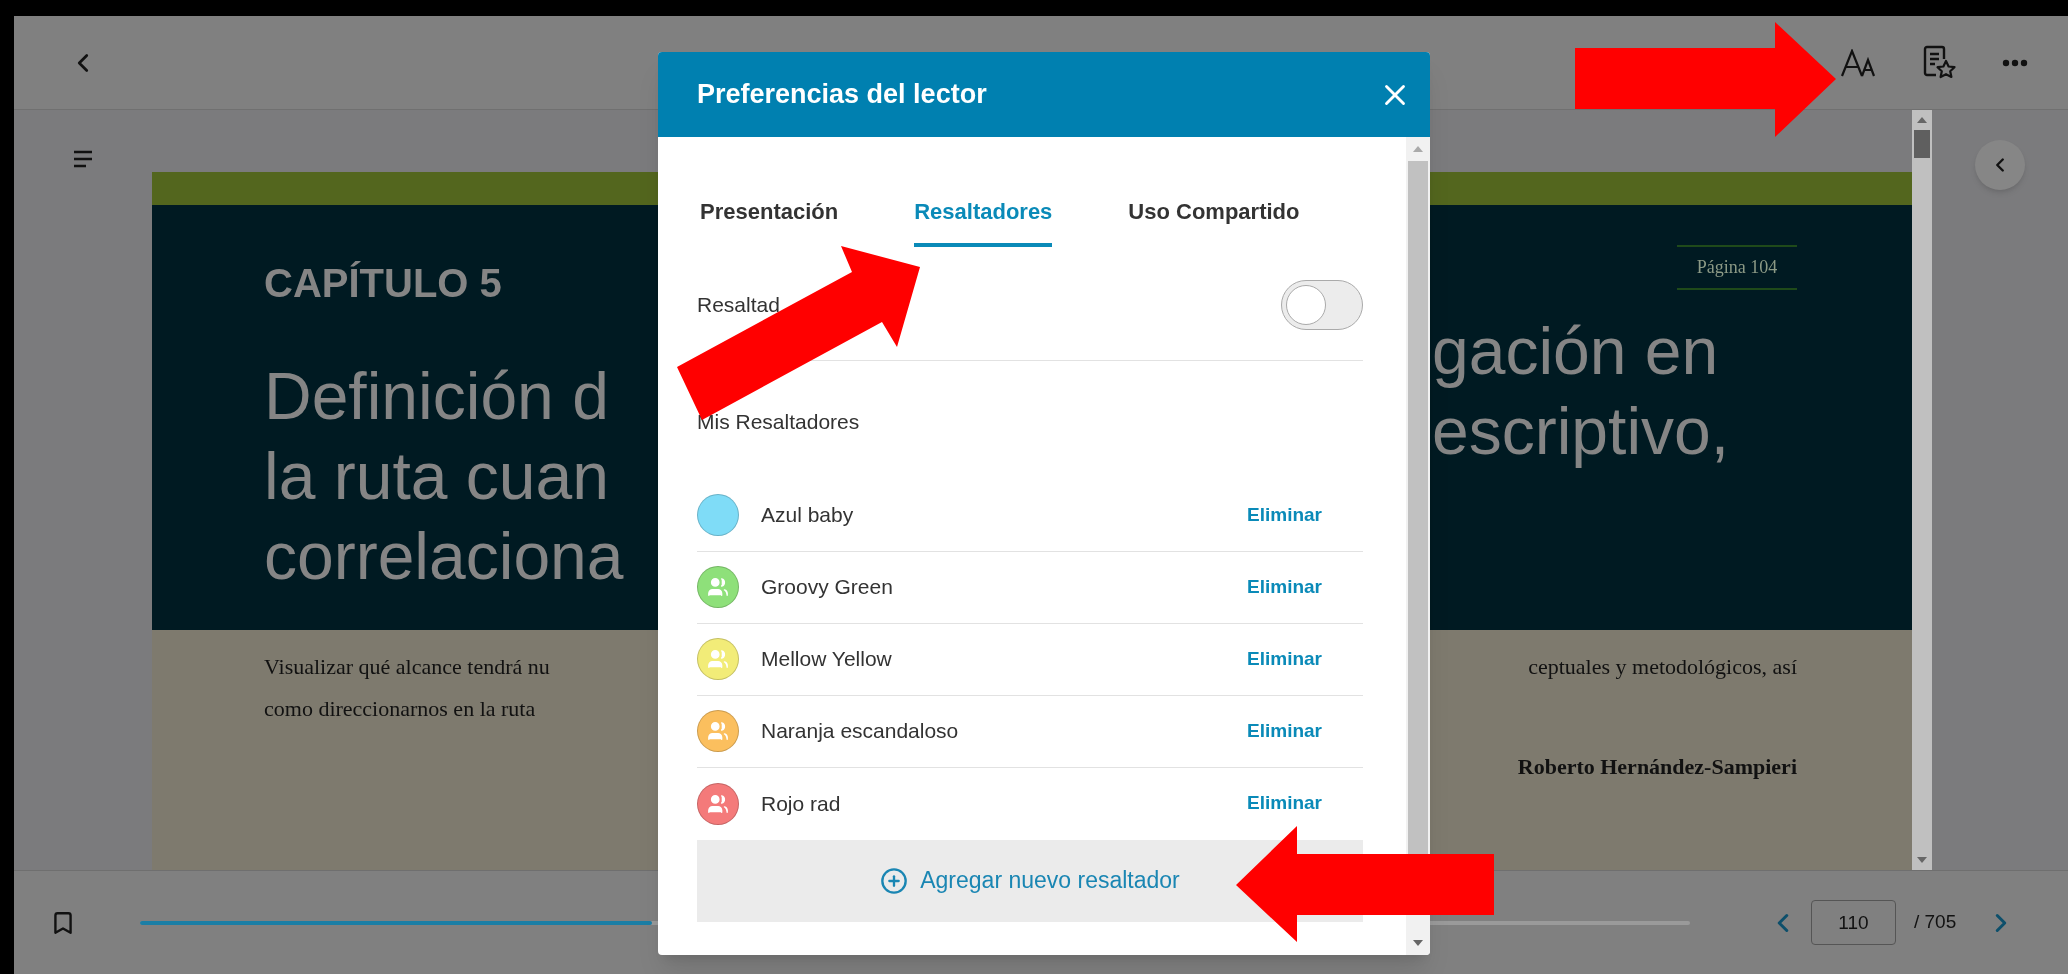 The height and width of the screenshot is (974, 2068). Describe the element at coordinates (2015, 62) in the screenshot. I see `more-icon` at that location.